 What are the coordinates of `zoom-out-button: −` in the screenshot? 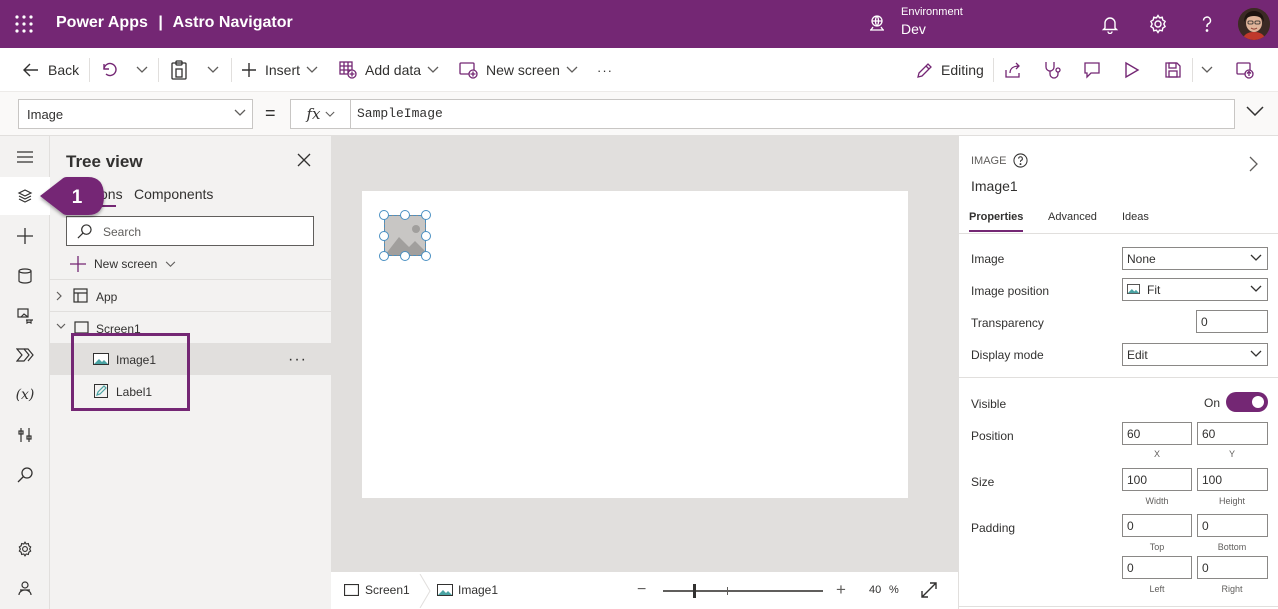 It's located at (641, 590).